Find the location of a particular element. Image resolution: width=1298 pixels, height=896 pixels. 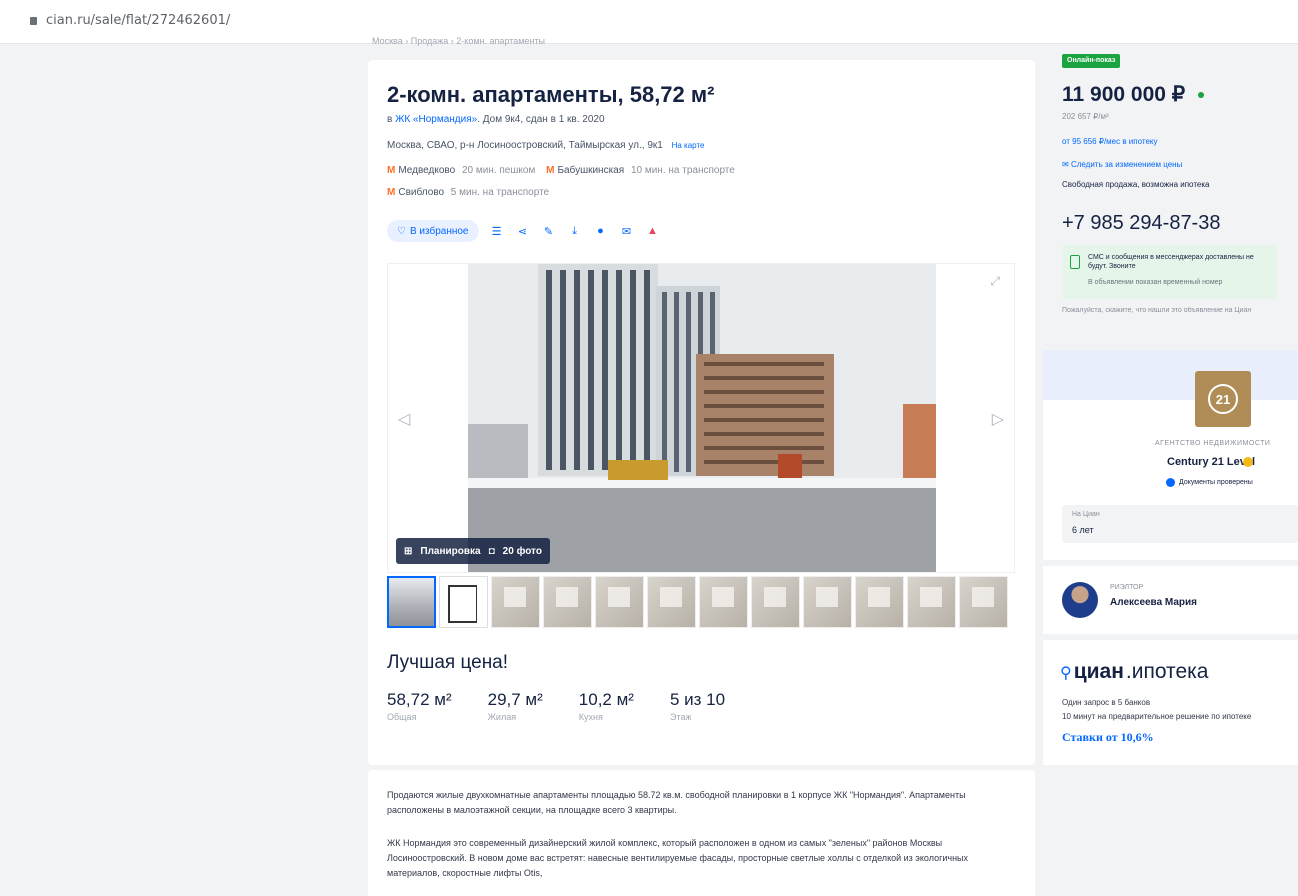

spec-label: Общая is located at coordinates (402, 717).